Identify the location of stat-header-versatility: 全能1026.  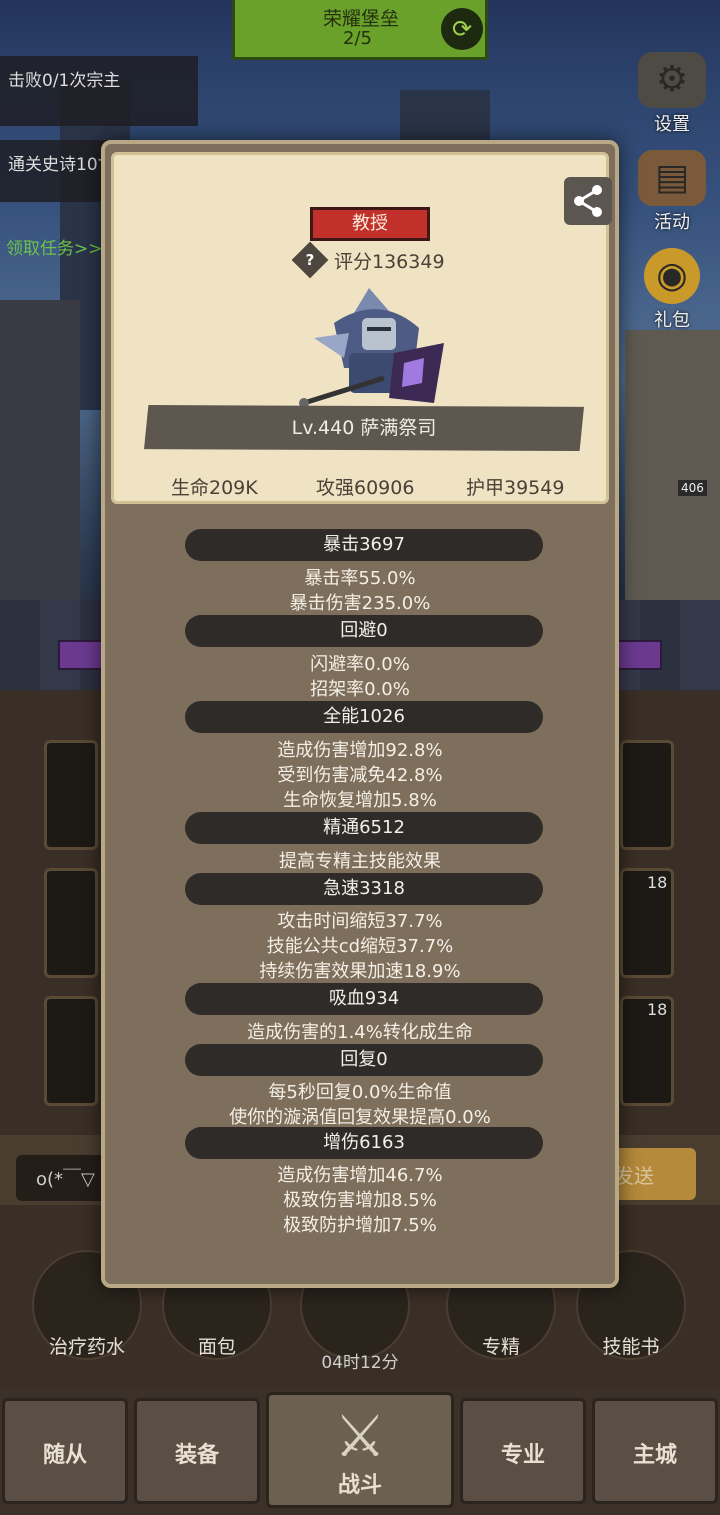
(364, 717).